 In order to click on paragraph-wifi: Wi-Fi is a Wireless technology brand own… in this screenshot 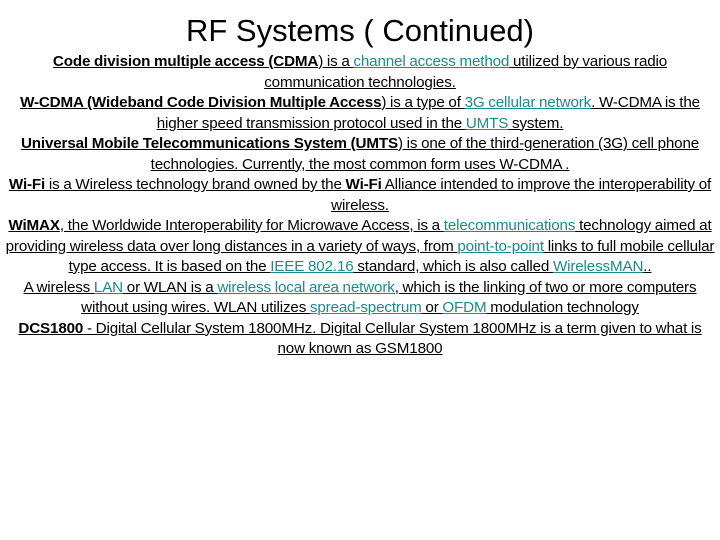, I will do `click(360, 195)`.